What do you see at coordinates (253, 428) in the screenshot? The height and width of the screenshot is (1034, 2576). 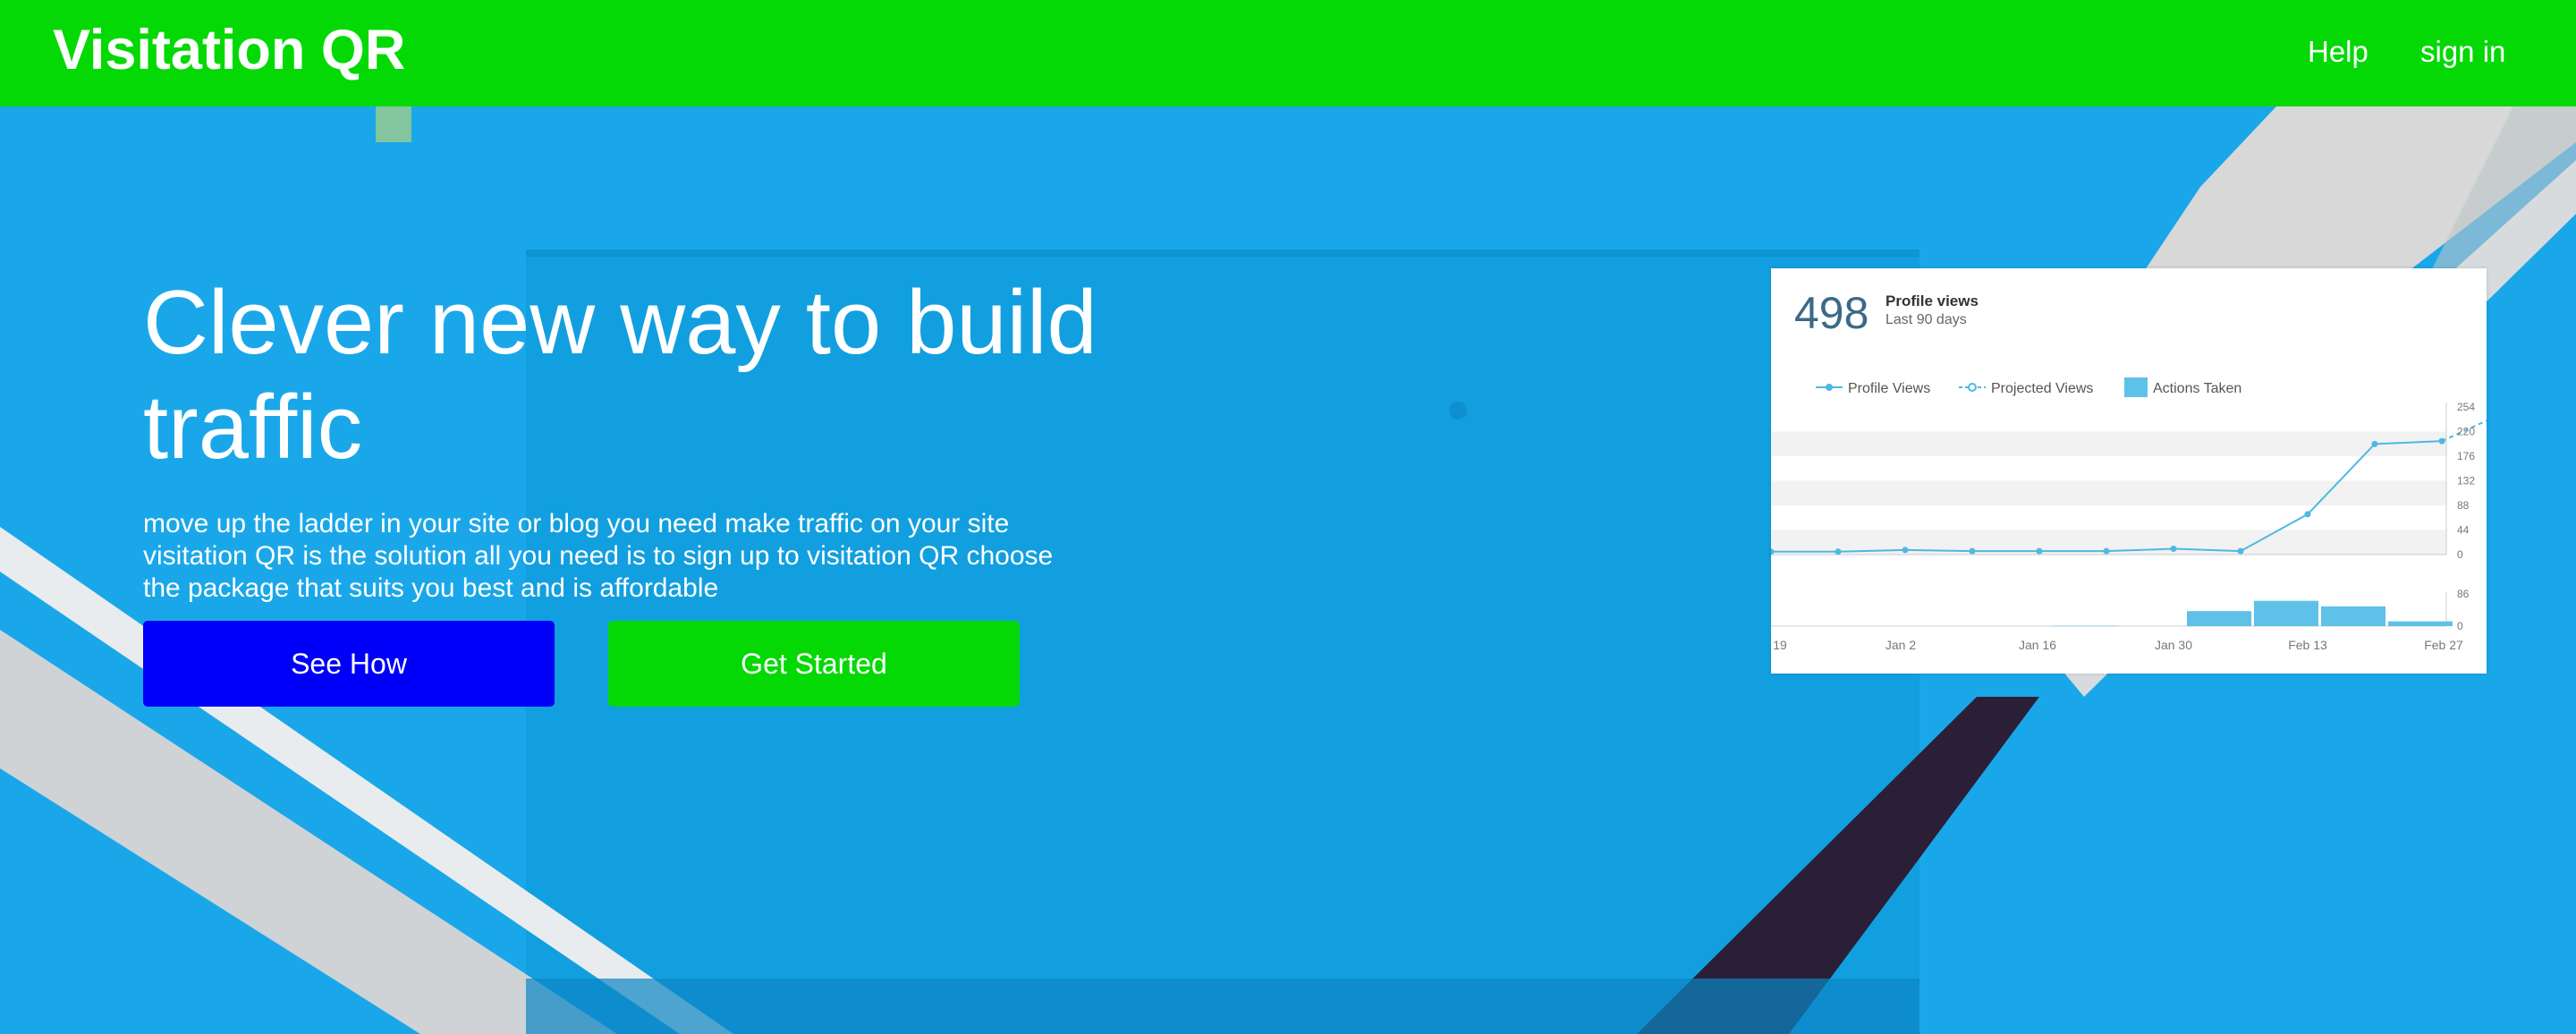 I see `hero-headline-line2: traffic` at bounding box center [253, 428].